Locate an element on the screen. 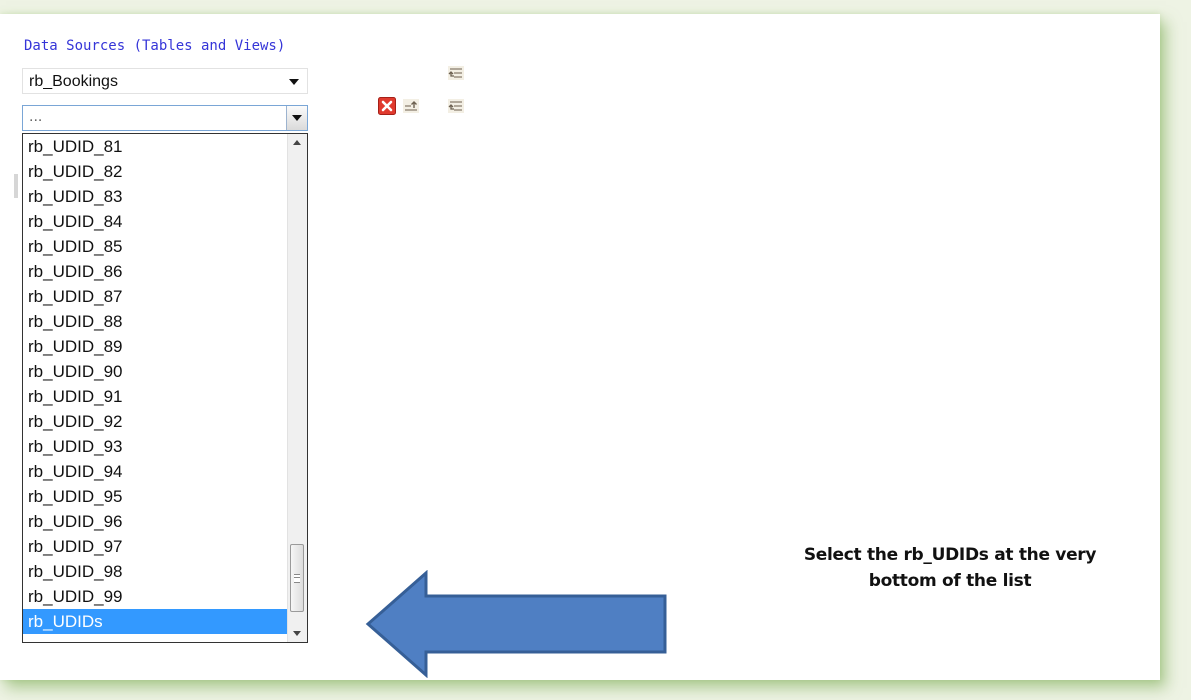  scroll-up-icon is located at coordinates (297, 143).